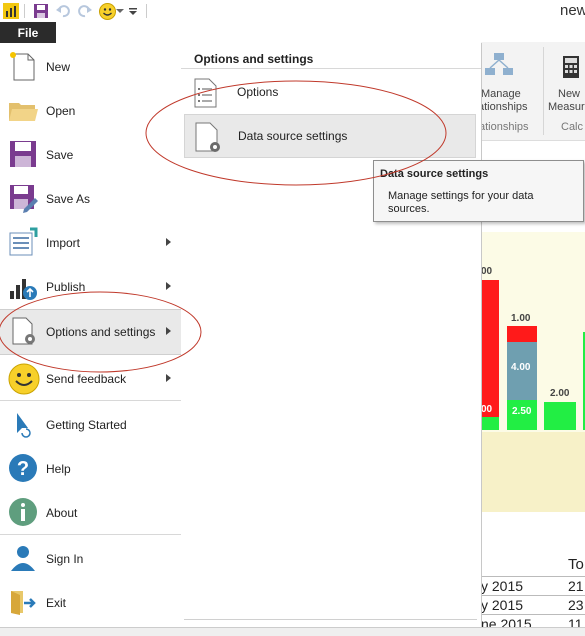  What do you see at coordinates (330, 136) in the screenshot?
I see `submenu-item-data-source-settings: Data source settings` at bounding box center [330, 136].